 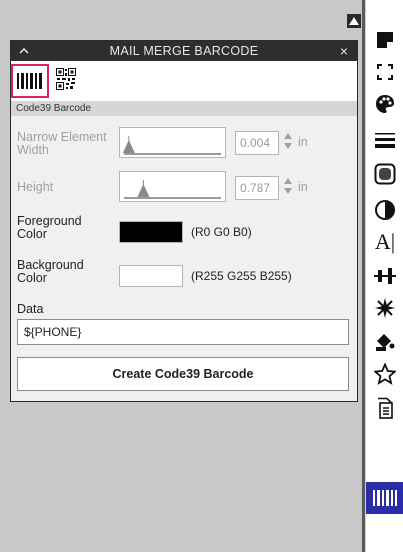 I want to click on panel-title: MAIL MERGE BARCODE, so click(x=184, y=51).